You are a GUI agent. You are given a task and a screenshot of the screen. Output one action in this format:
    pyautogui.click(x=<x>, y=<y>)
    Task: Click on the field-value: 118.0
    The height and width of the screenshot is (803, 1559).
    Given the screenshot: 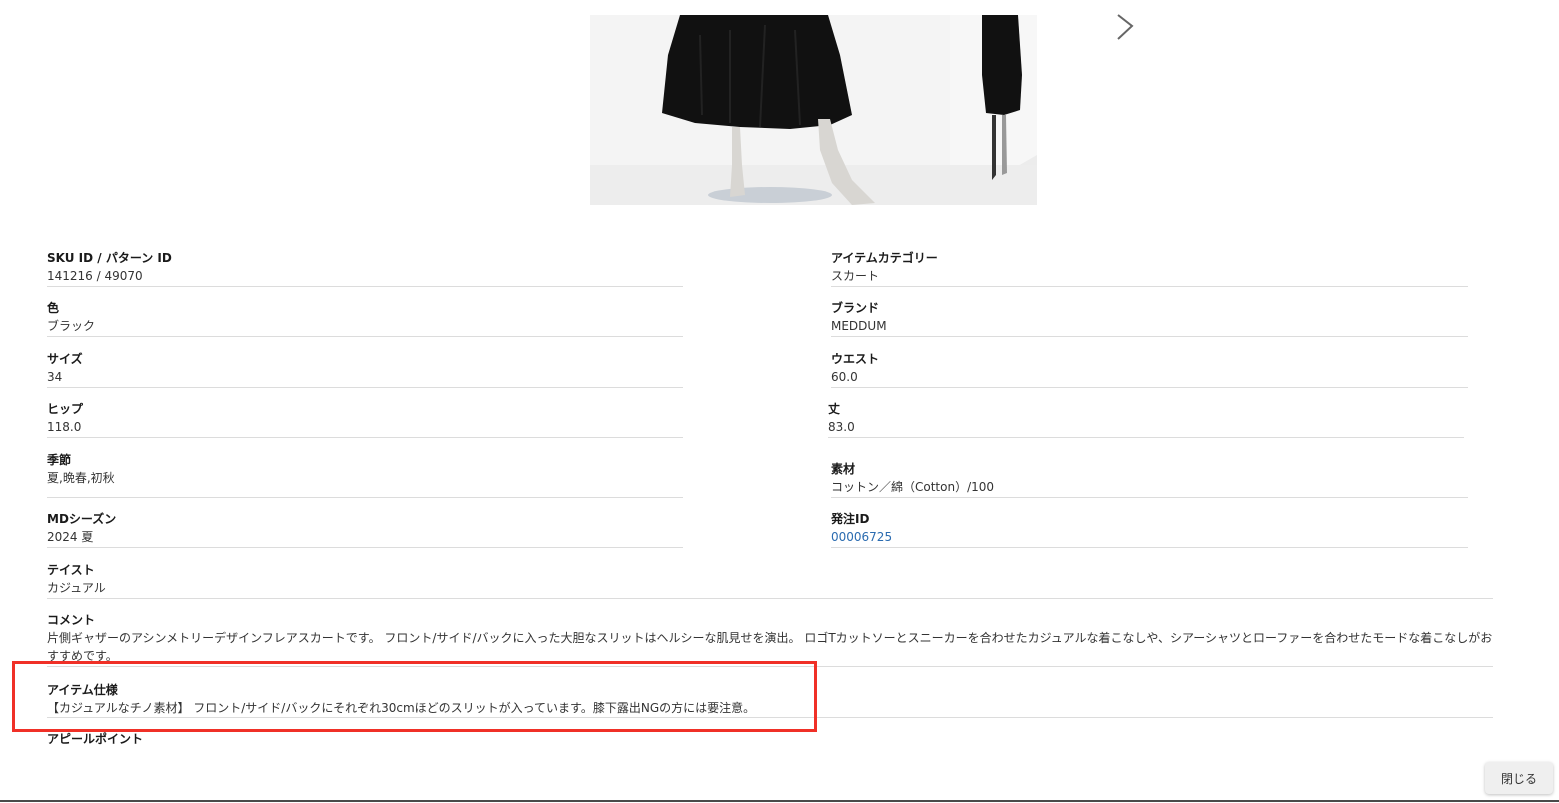 What is the action you would take?
    pyautogui.click(x=64, y=427)
    